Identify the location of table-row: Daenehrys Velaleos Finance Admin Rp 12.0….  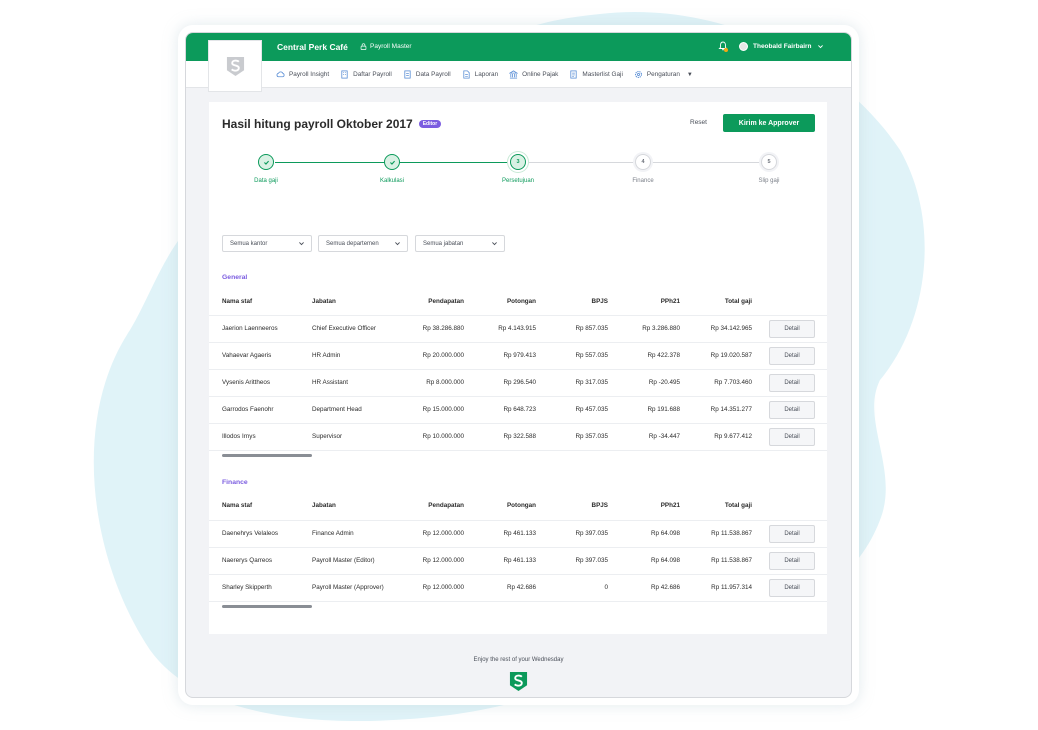
(518, 533).